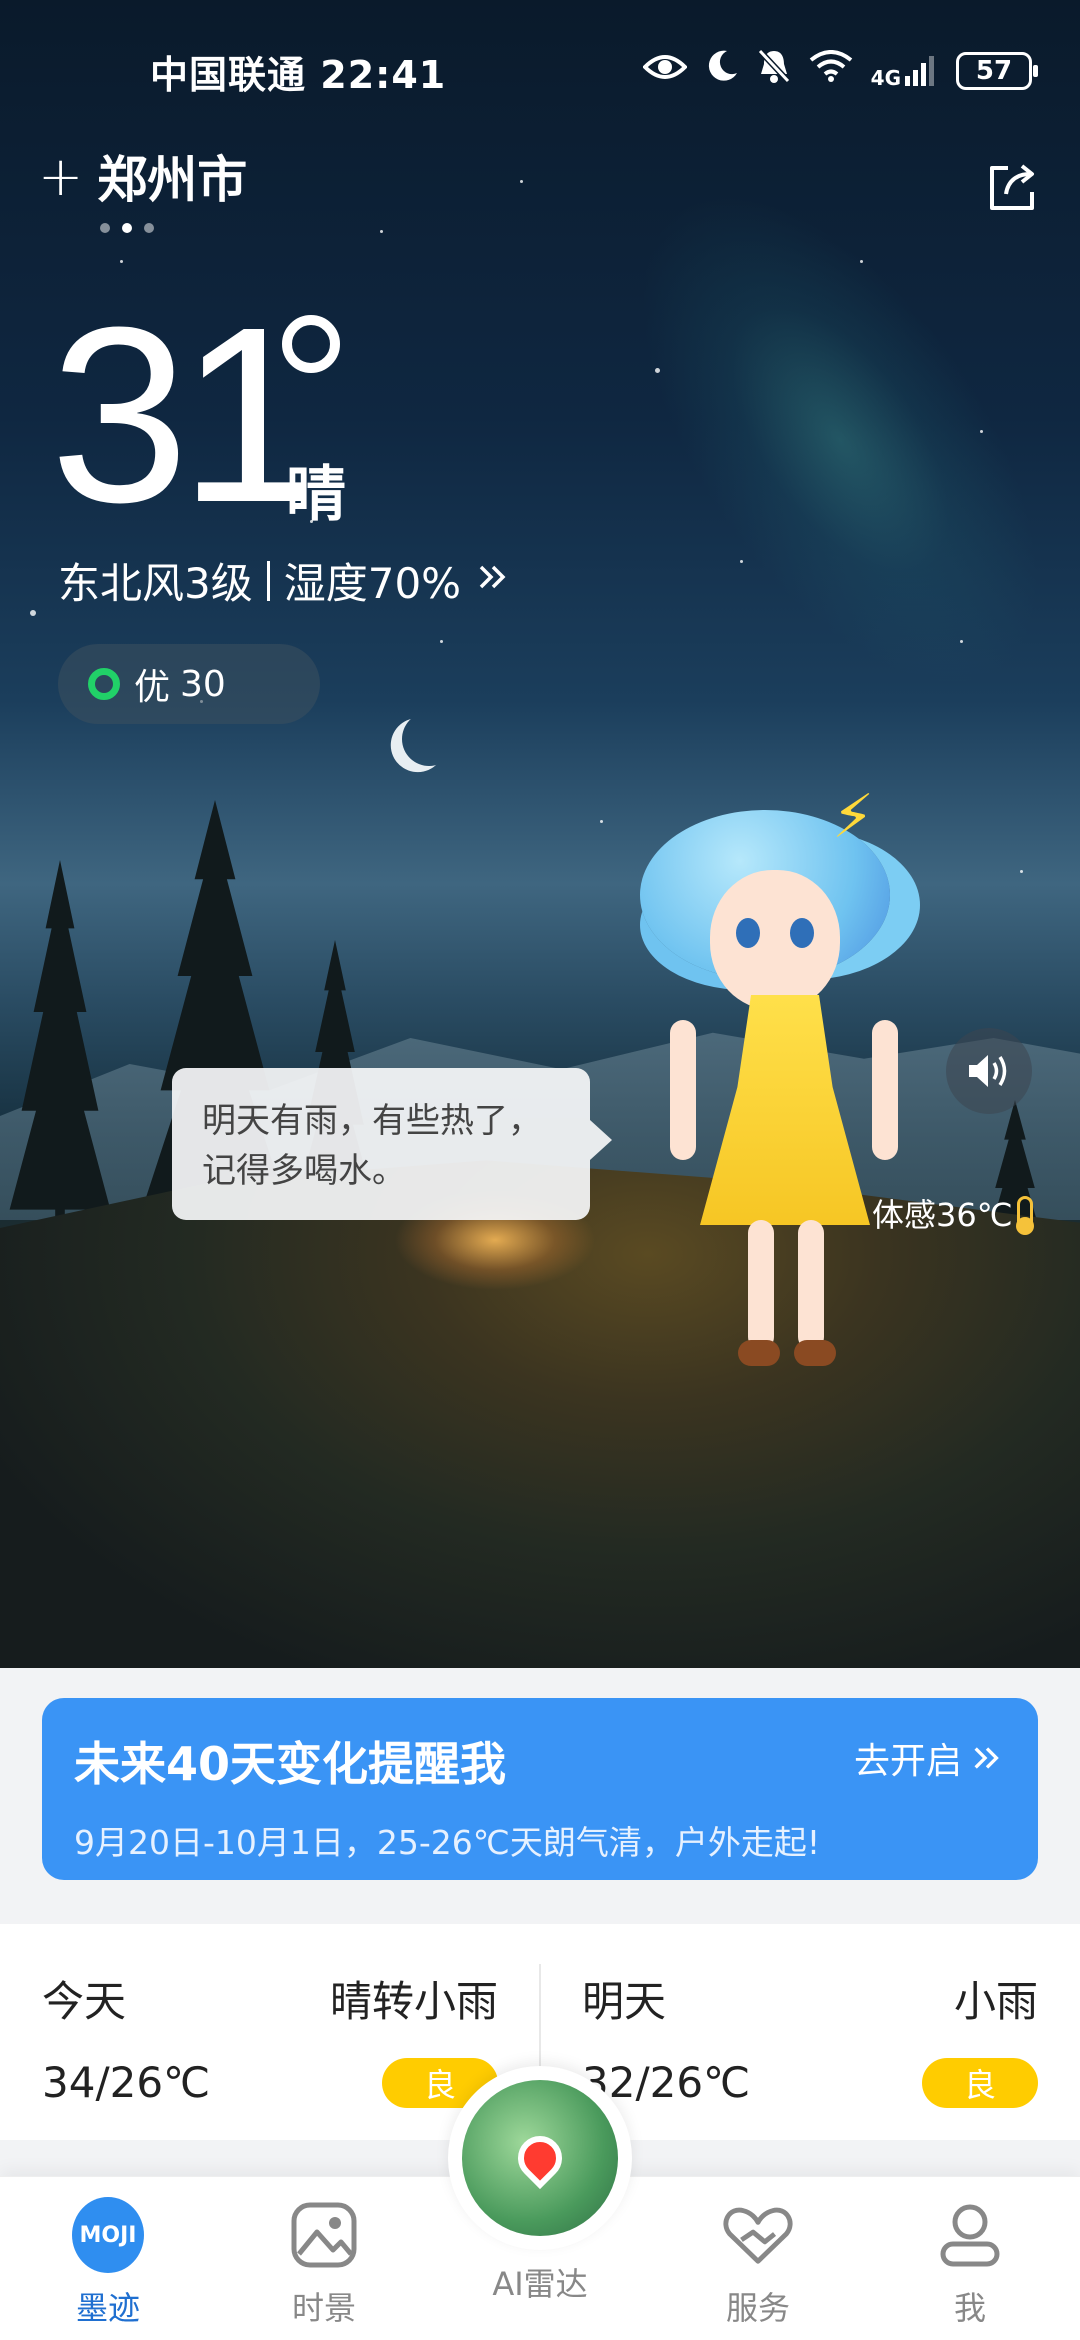  Describe the element at coordinates (822, 440) in the screenshot. I see `aurora-glow` at that location.